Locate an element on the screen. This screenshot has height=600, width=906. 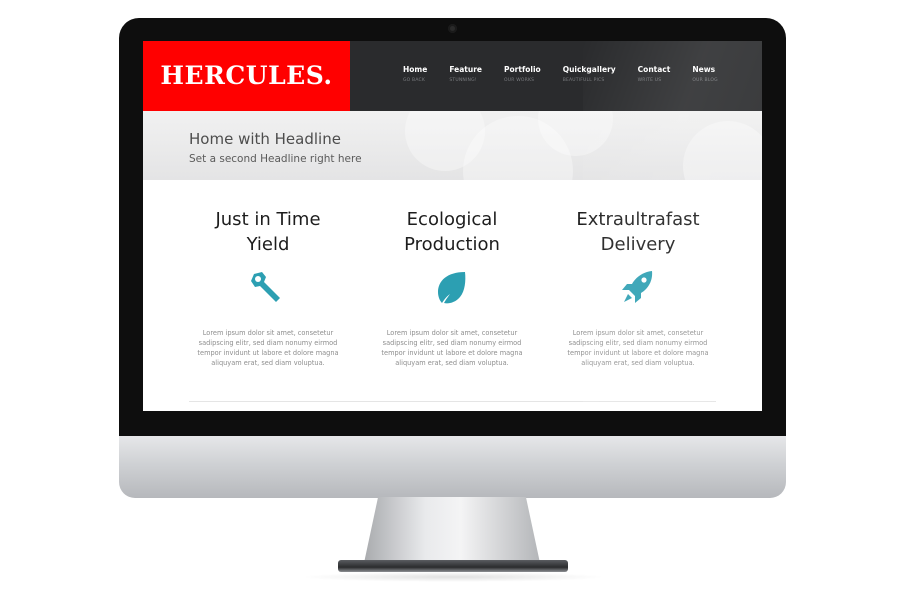
monitor-chin is located at coordinates (452, 467).